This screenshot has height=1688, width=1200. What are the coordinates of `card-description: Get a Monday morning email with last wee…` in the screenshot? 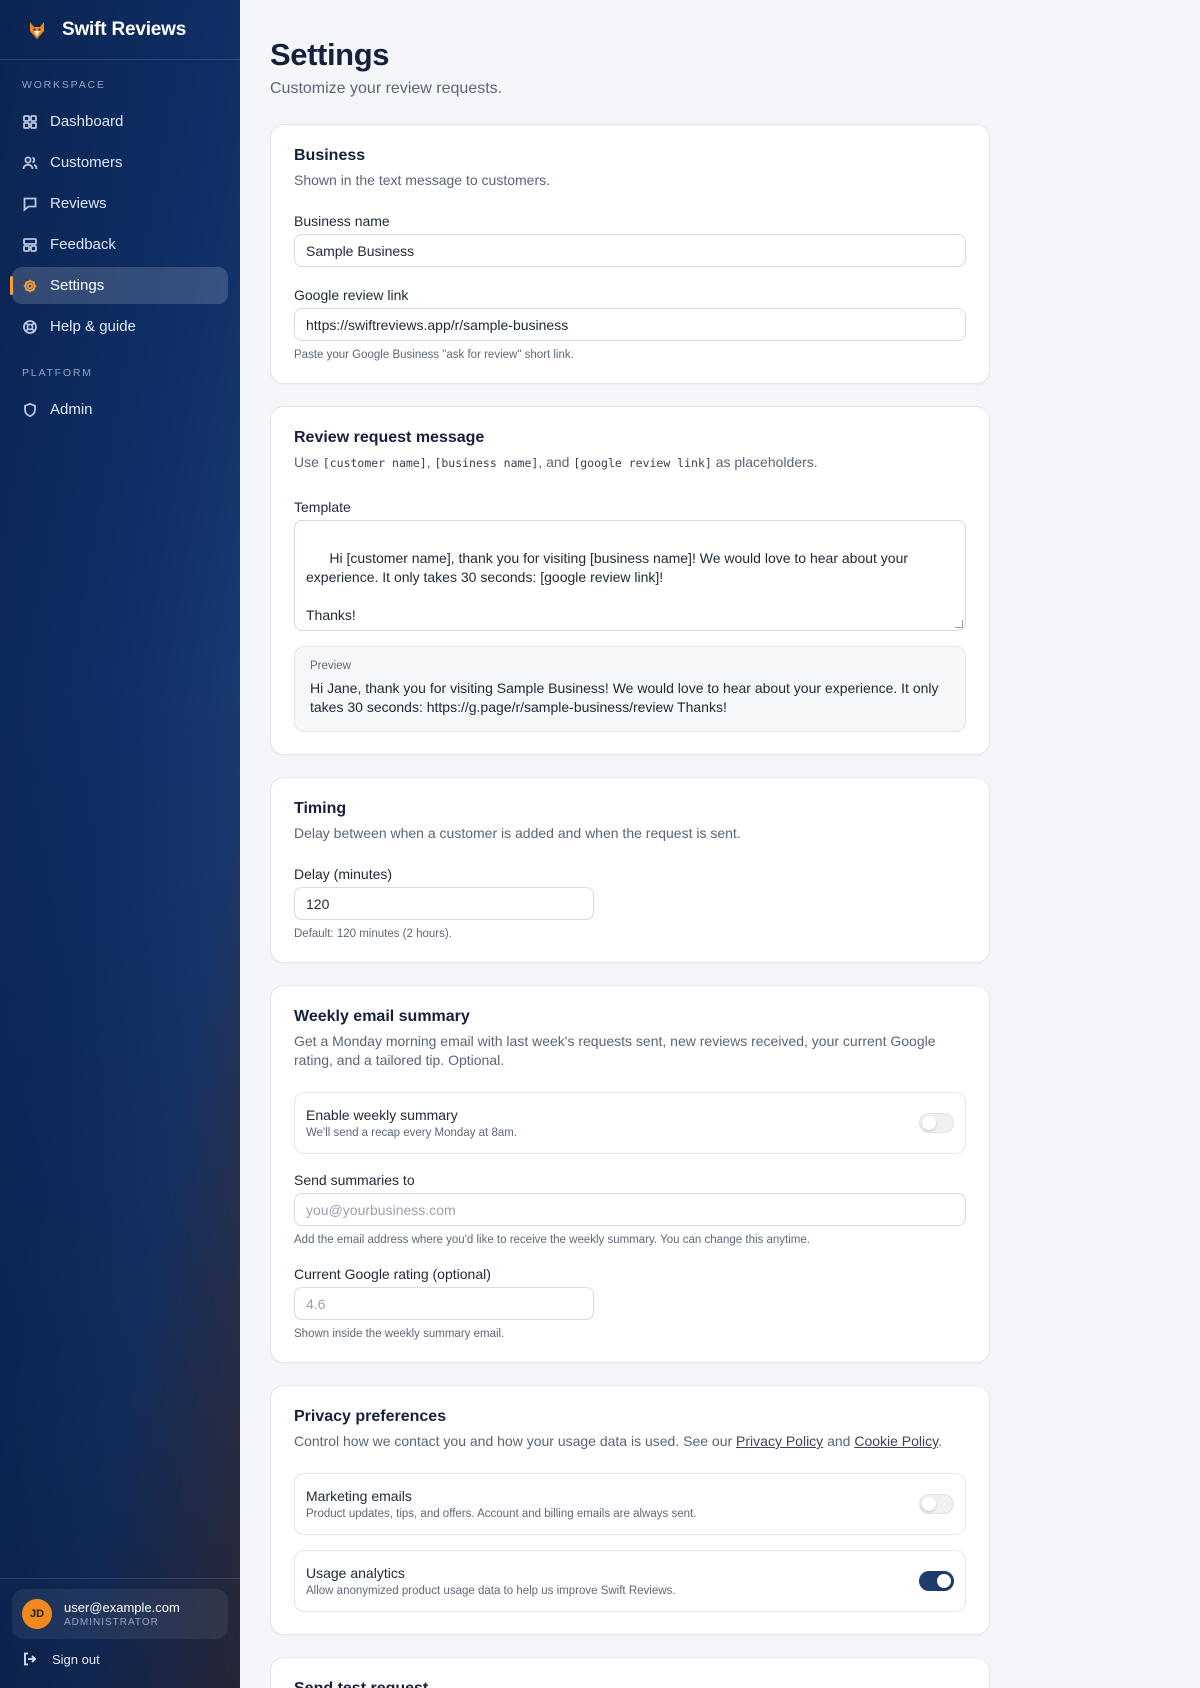 It's located at (615, 1050).